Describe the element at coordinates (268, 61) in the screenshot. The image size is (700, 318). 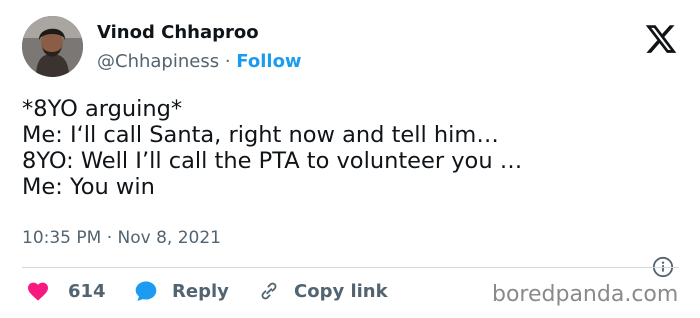
I see `follow-button: Follow` at that location.